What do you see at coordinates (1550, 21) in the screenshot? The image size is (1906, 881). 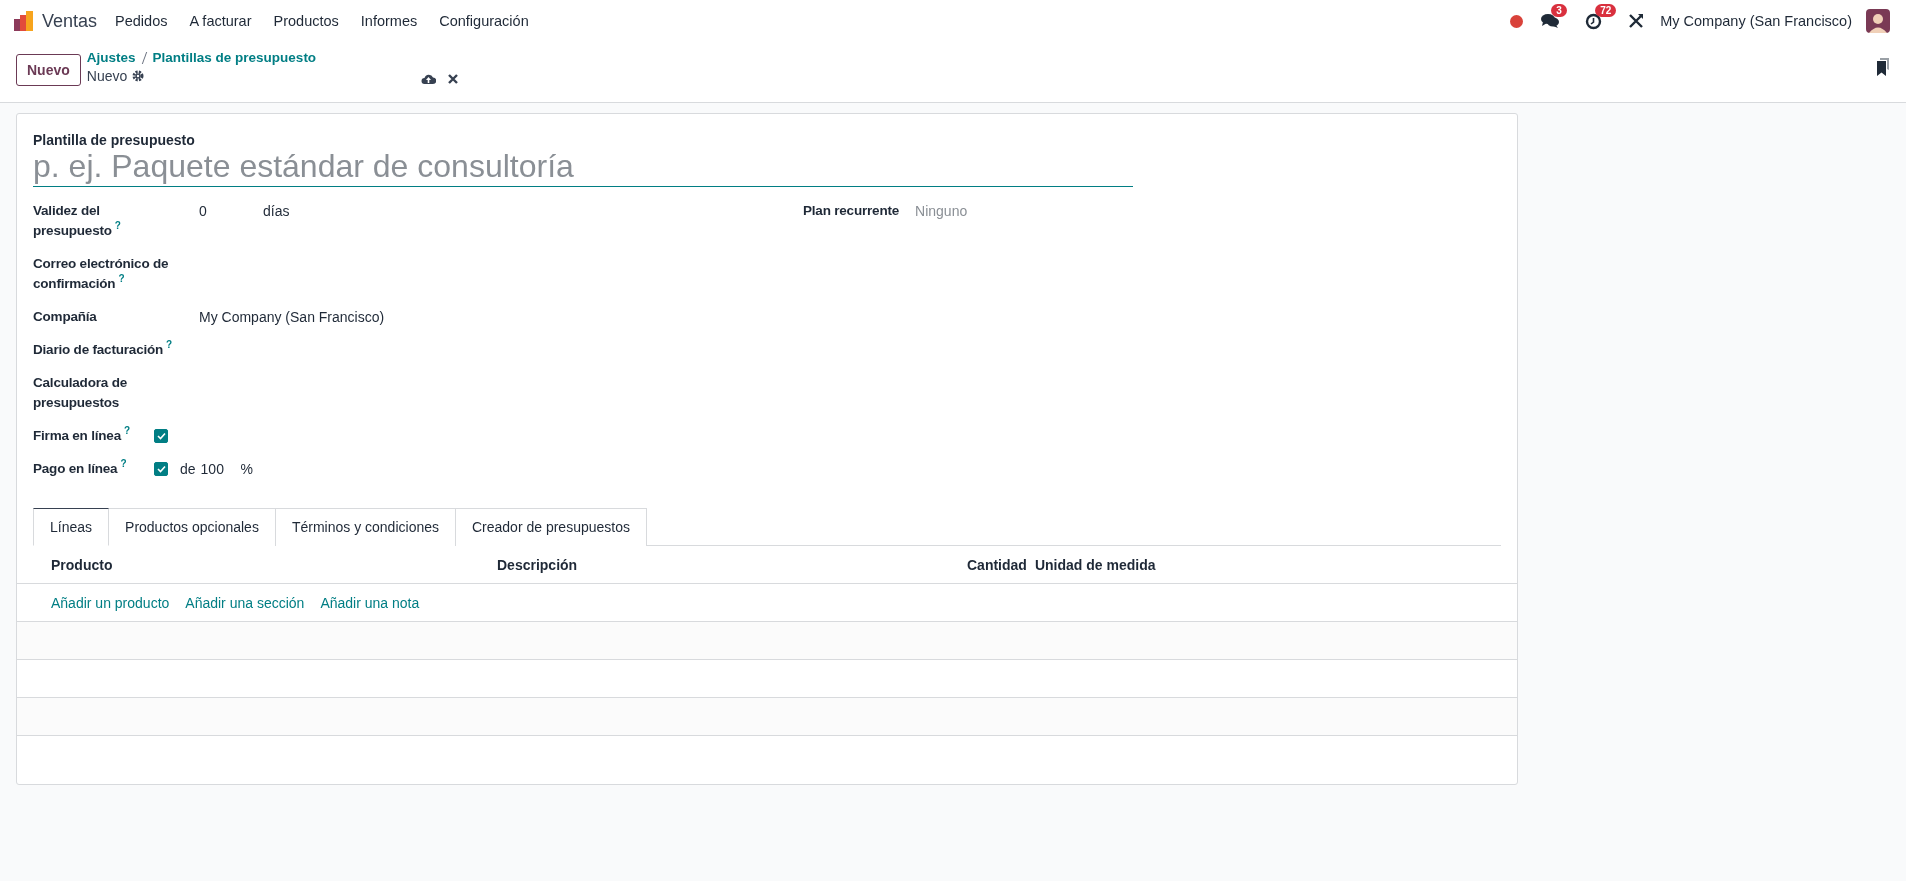 I see `chat-icon` at bounding box center [1550, 21].